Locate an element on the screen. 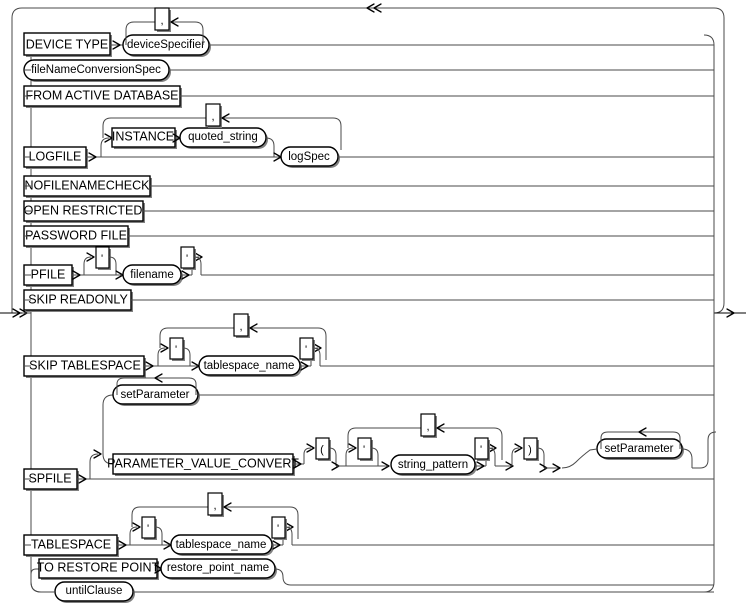  branch-logfile: LOGFILE INSTANCE quoted_string logSpec , is located at coordinates (368, 136).